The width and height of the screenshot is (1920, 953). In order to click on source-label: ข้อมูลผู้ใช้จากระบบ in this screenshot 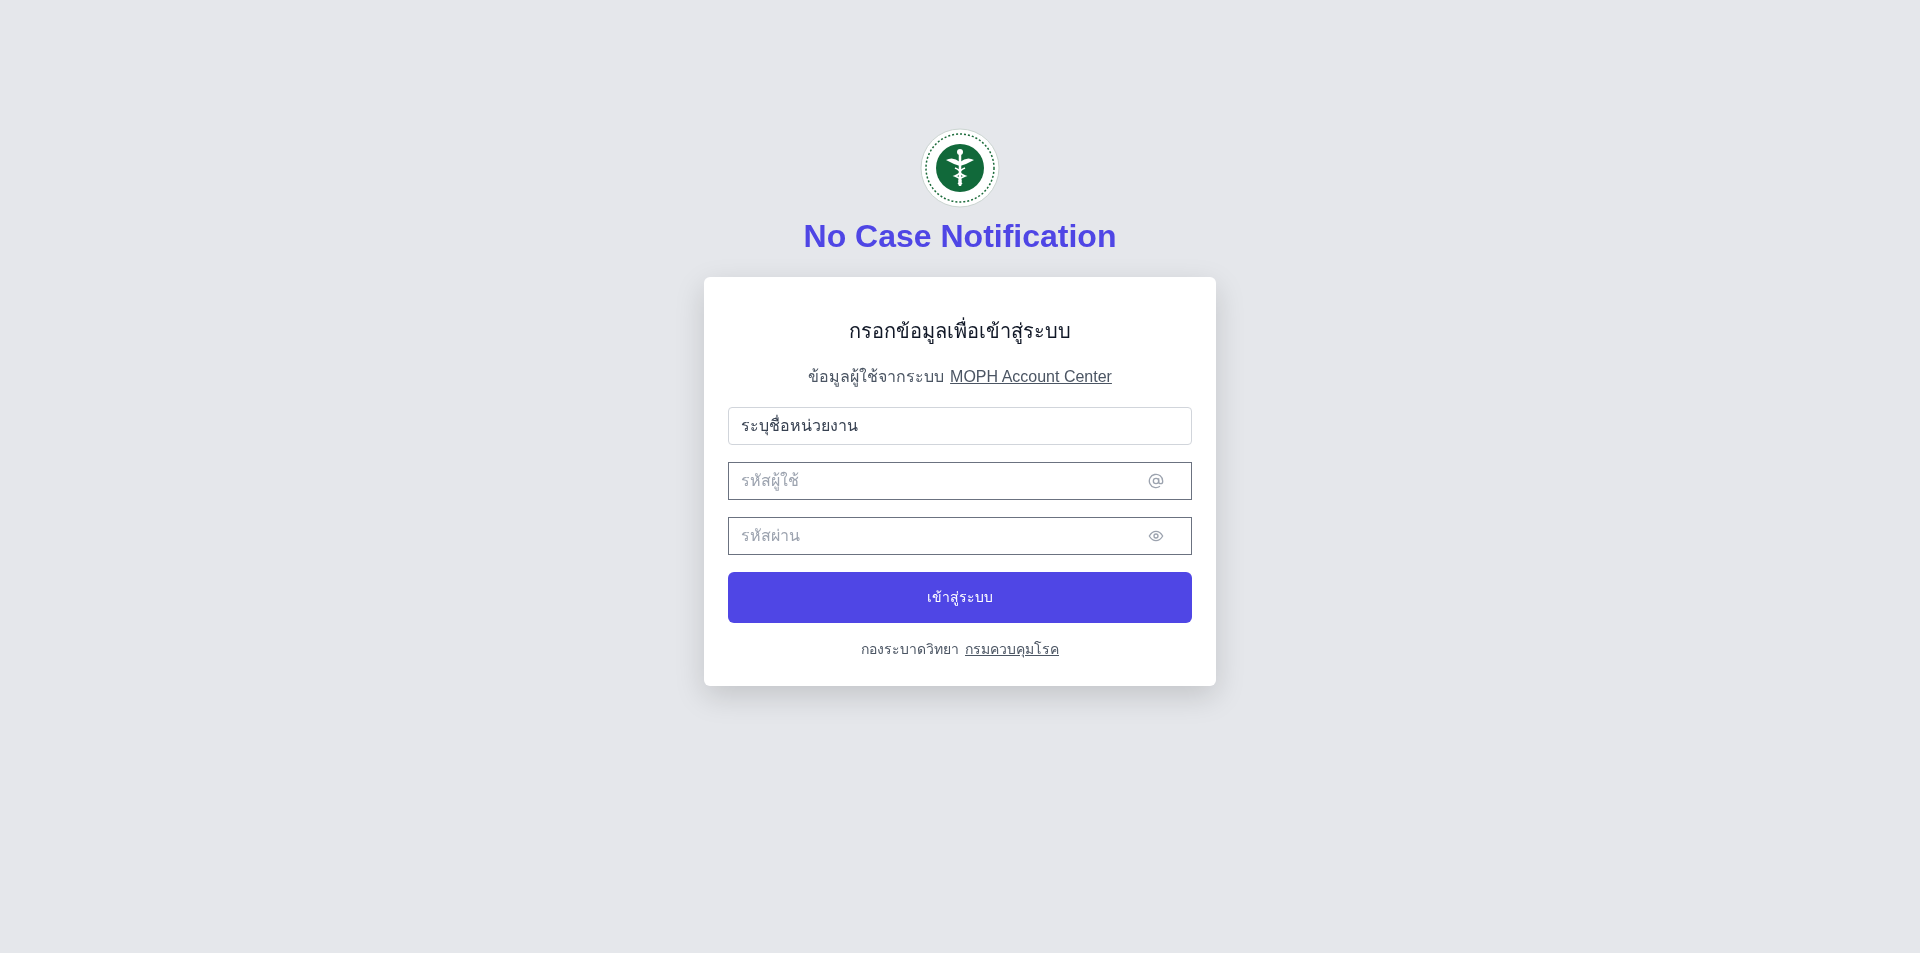, I will do `click(876, 377)`.